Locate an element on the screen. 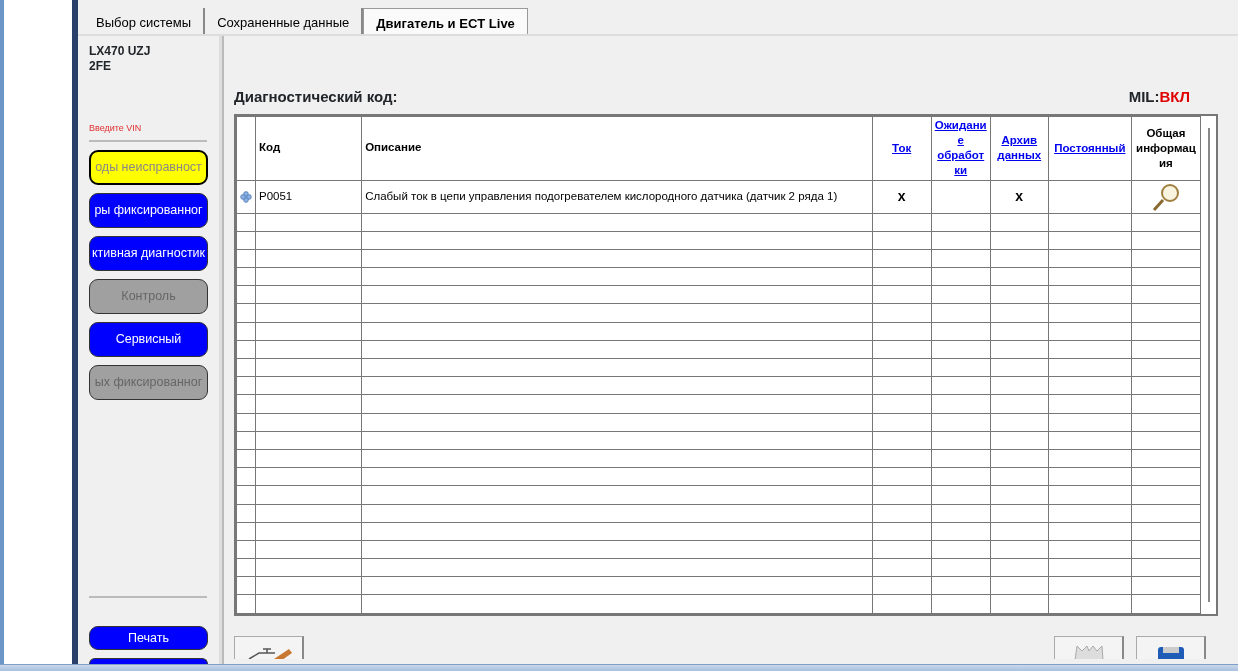 This screenshot has height=671, width=1238. column-header: Общая информация is located at coordinates (1166, 148).